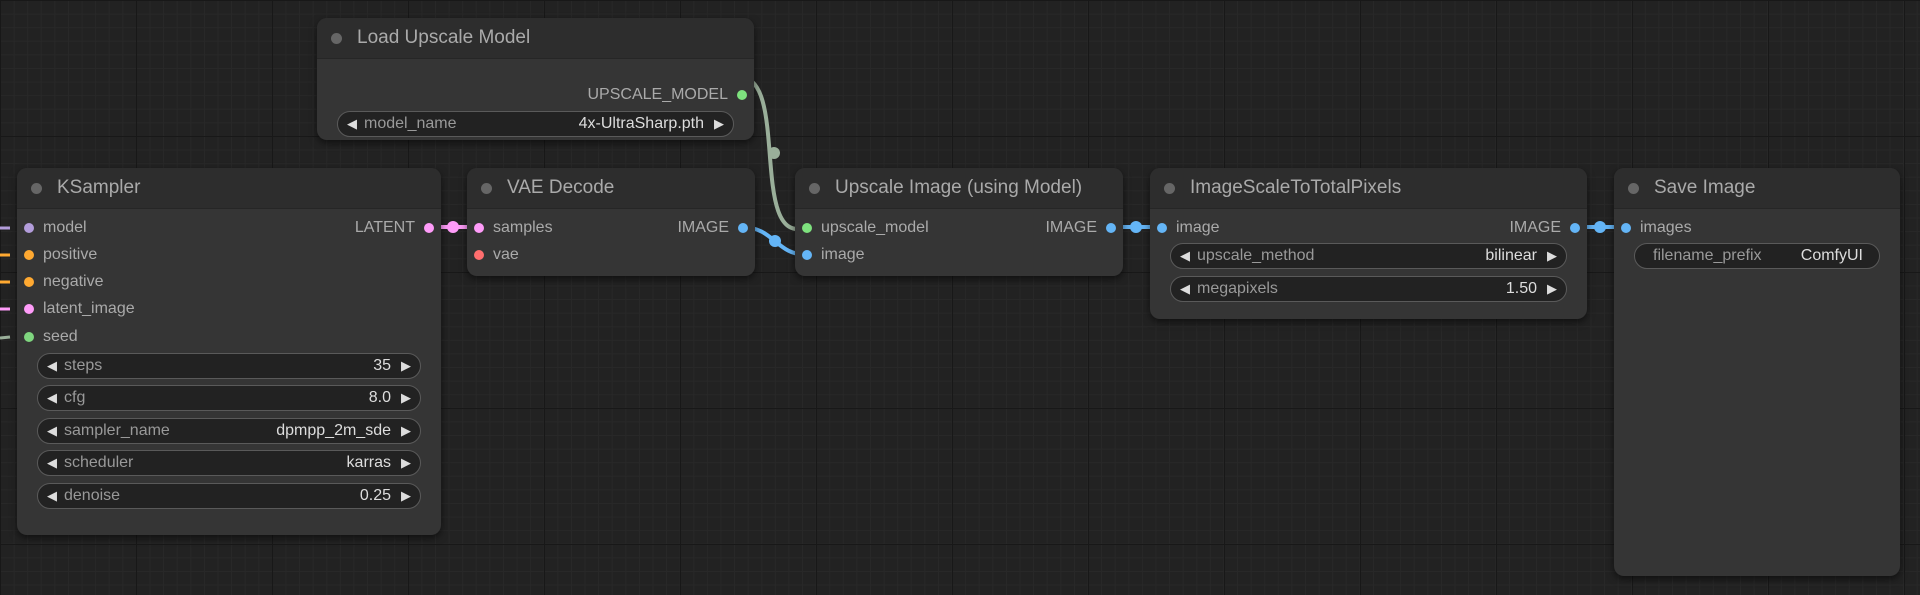 Image resolution: width=1920 pixels, height=595 pixels. What do you see at coordinates (368, 462) in the screenshot?
I see `widget-value: karras` at bounding box center [368, 462].